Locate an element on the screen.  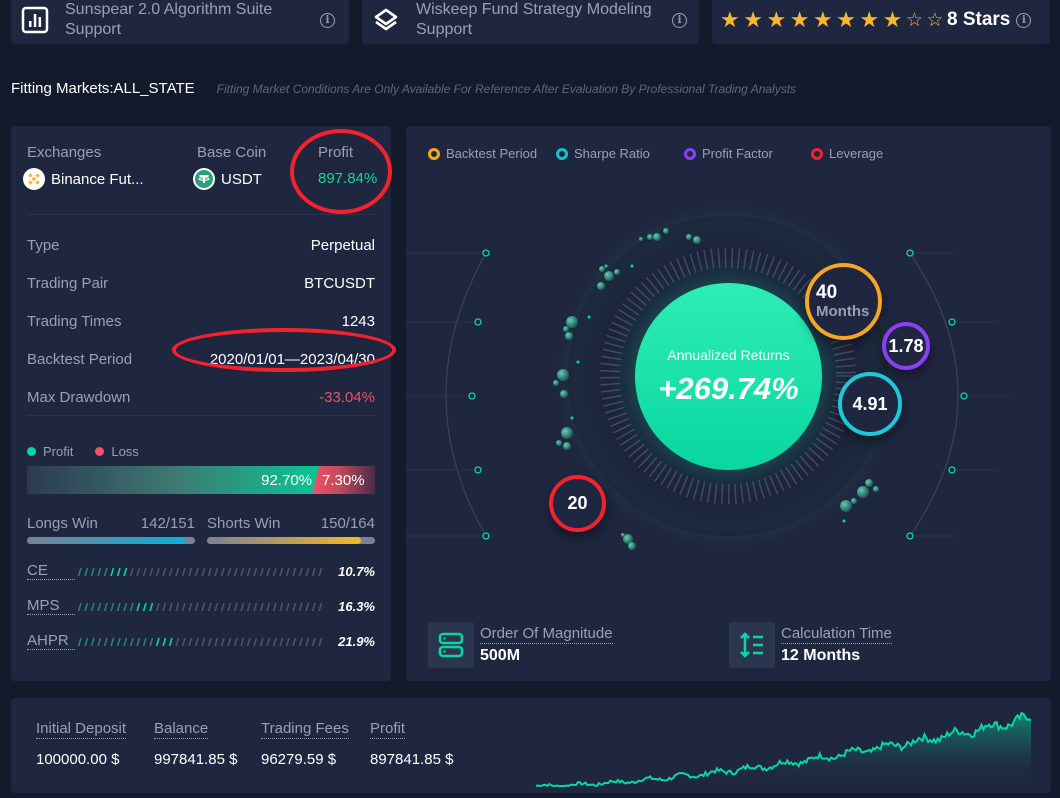
profit-bar-segment: 92.70% is located at coordinates (176, 480).